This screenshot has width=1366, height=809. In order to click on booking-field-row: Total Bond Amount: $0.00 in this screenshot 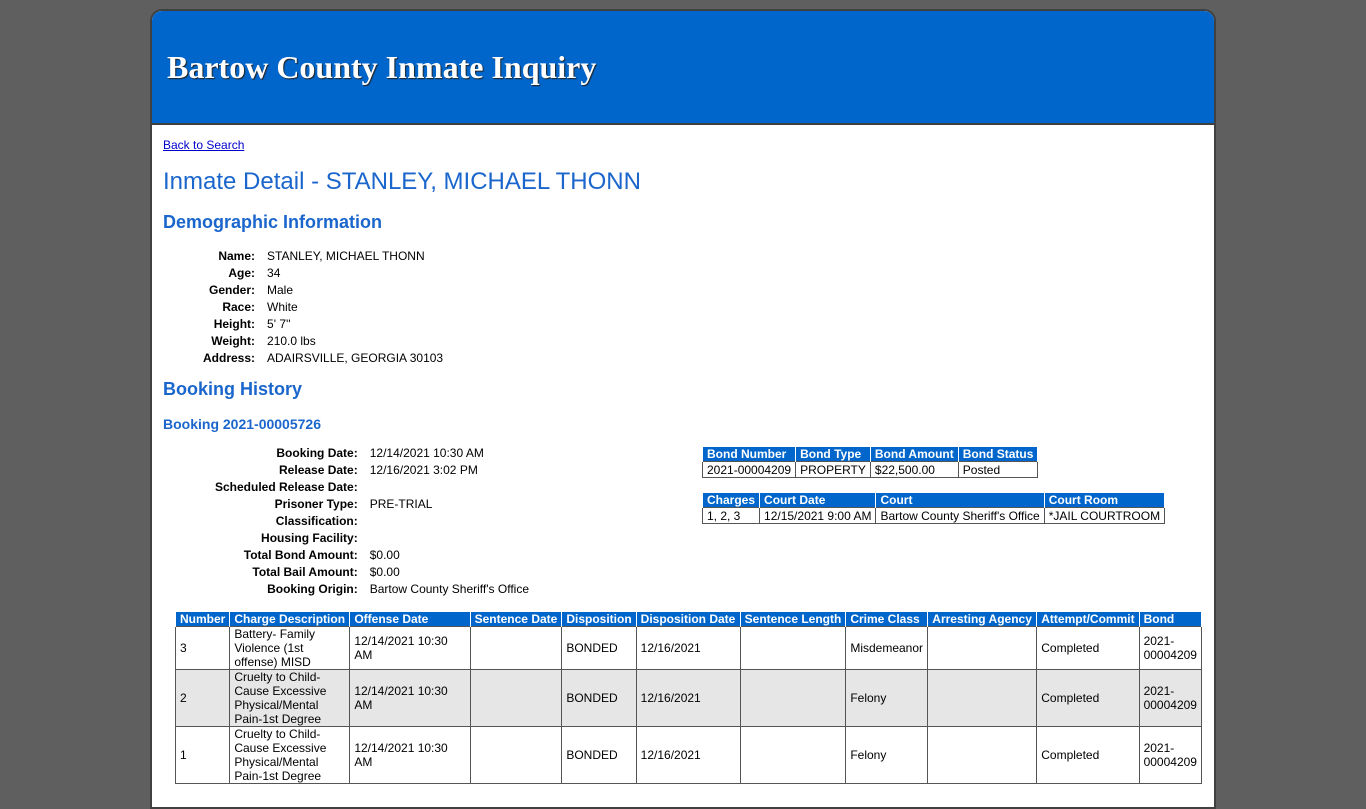, I will do `click(372, 554)`.